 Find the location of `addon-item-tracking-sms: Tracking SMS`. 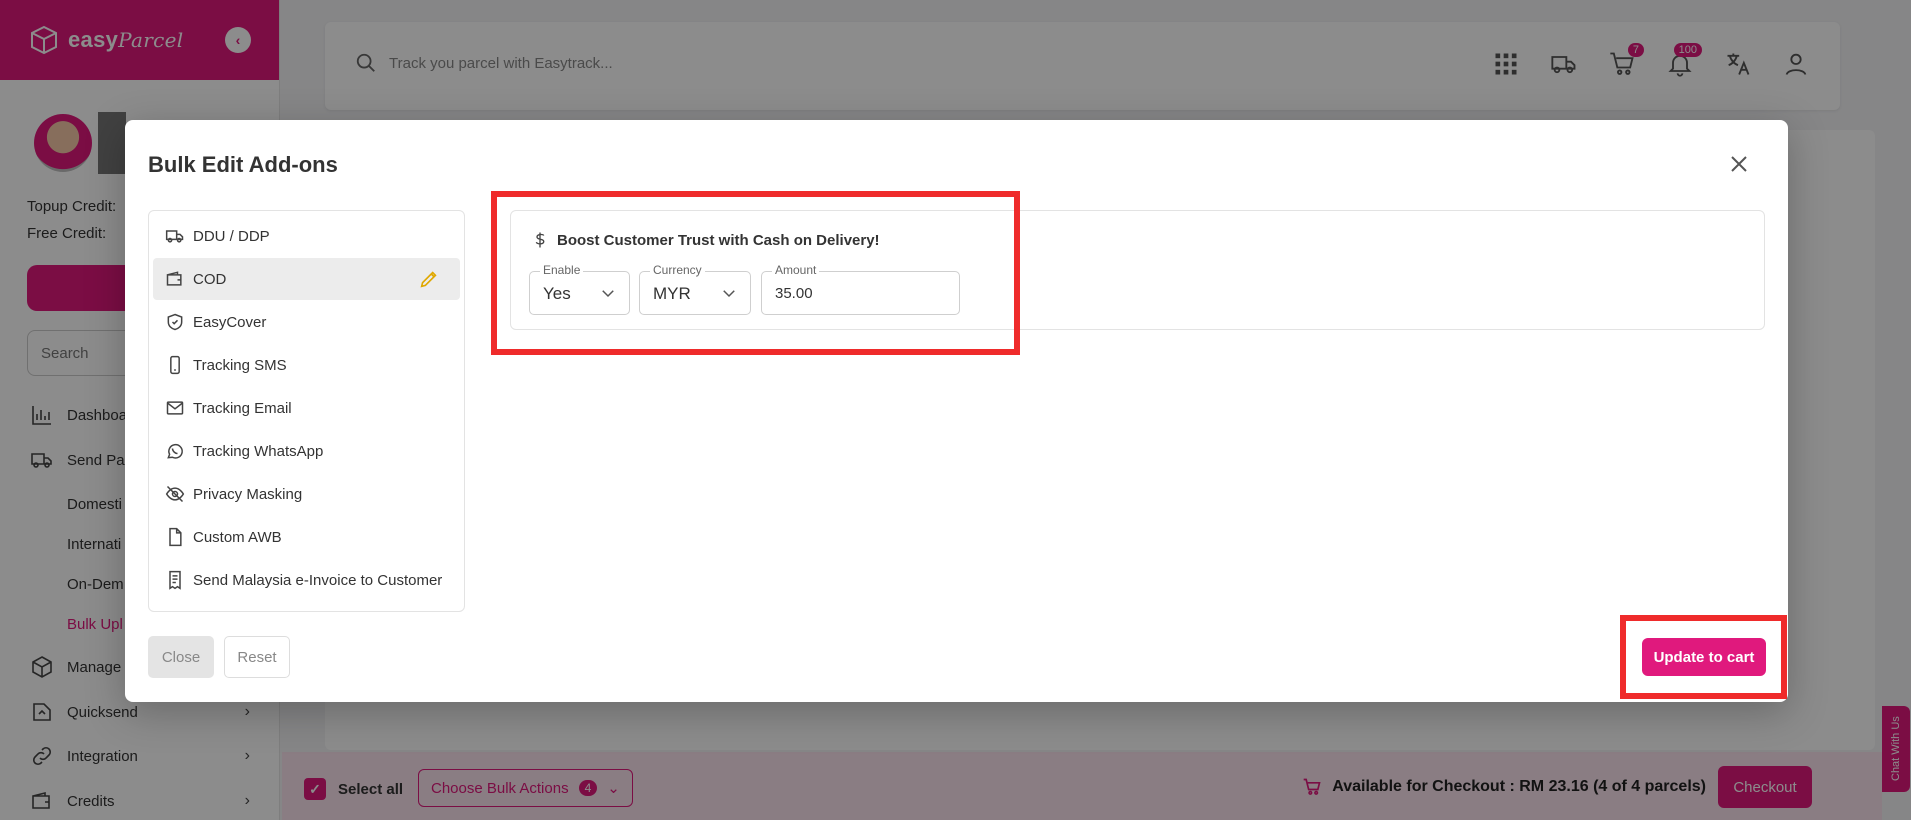

addon-item-tracking-sms: Tracking SMS is located at coordinates (306, 365).